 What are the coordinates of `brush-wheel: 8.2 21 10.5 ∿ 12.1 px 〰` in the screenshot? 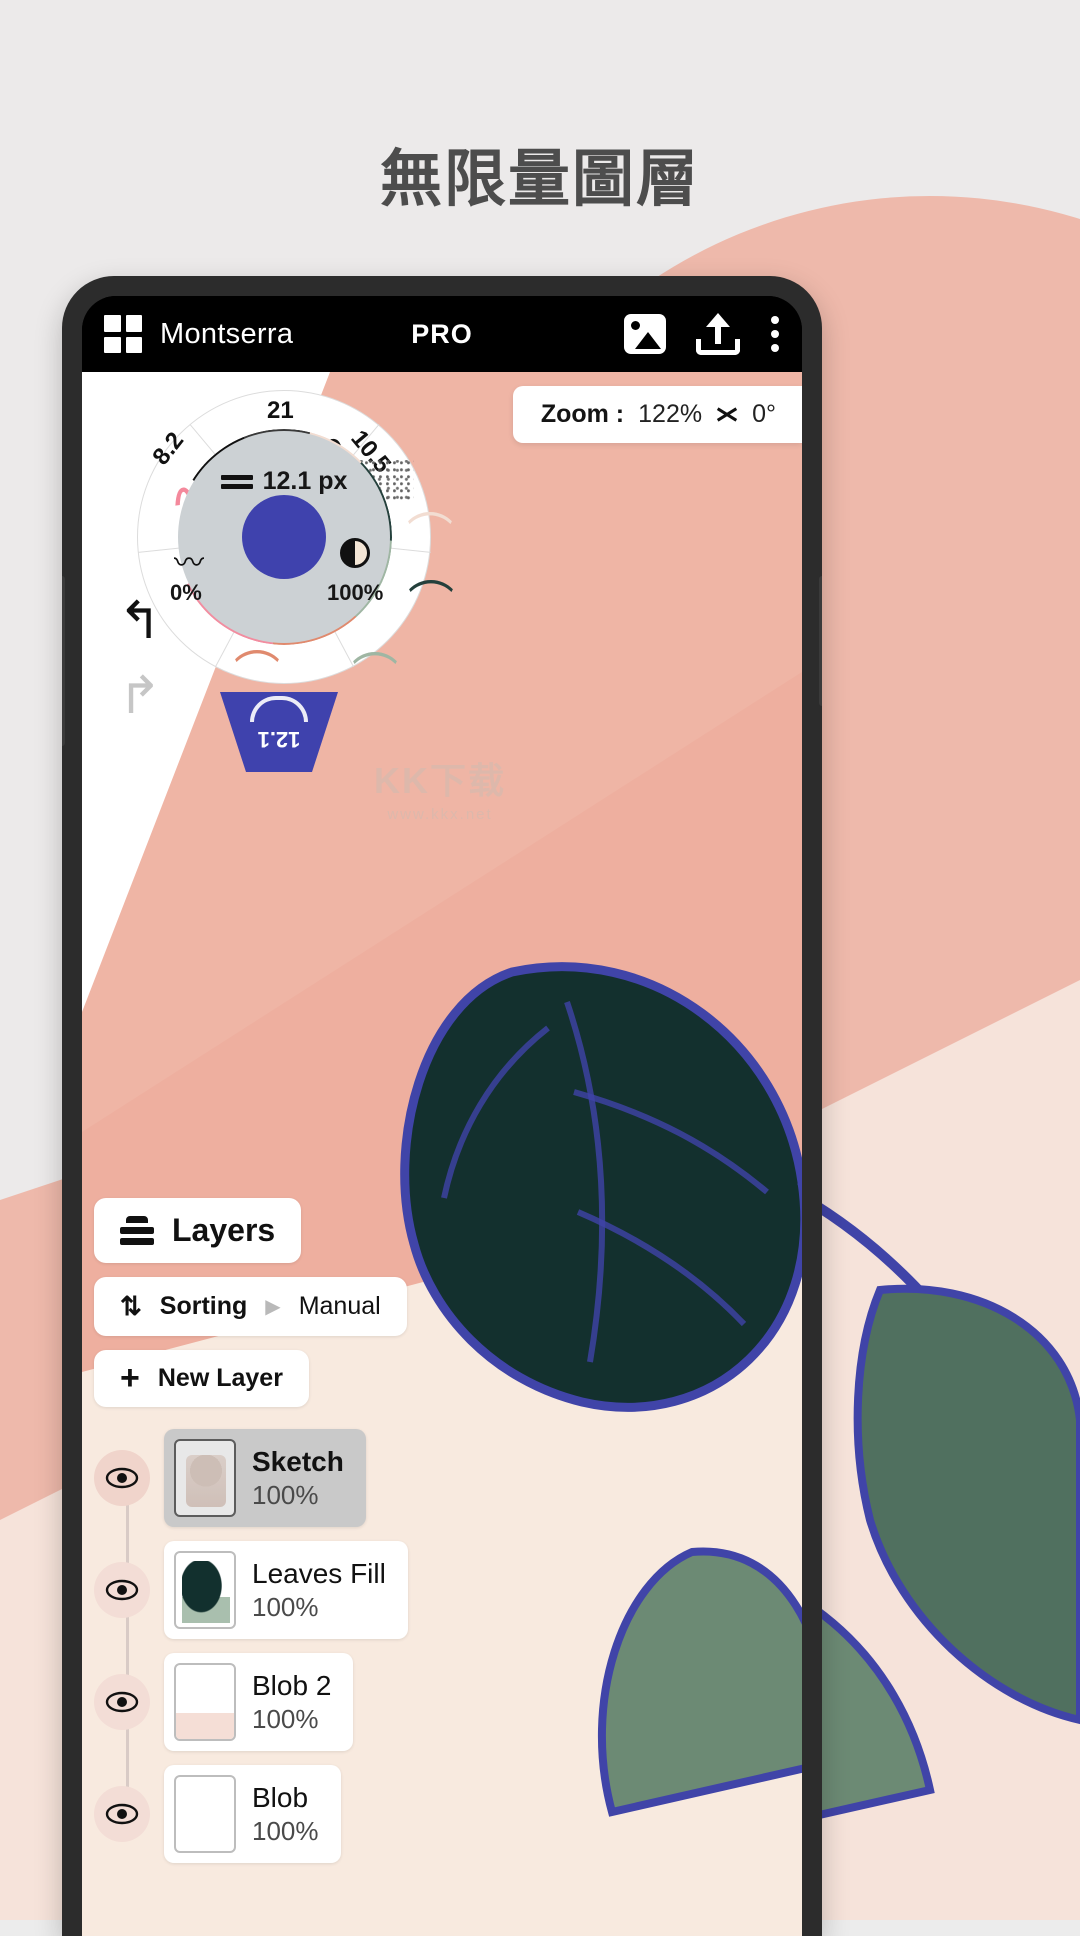 It's located at (283, 581).